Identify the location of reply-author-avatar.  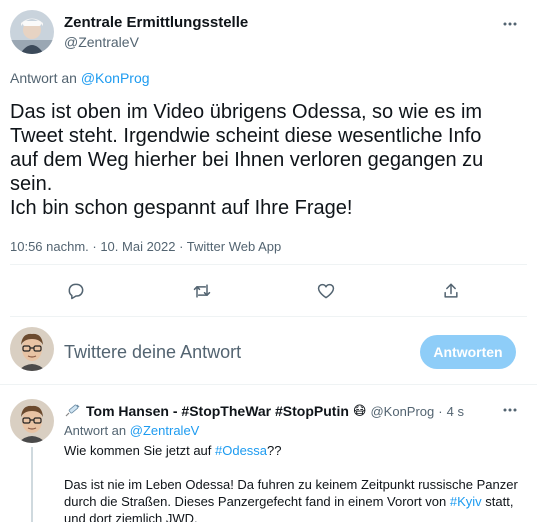
(32, 421).